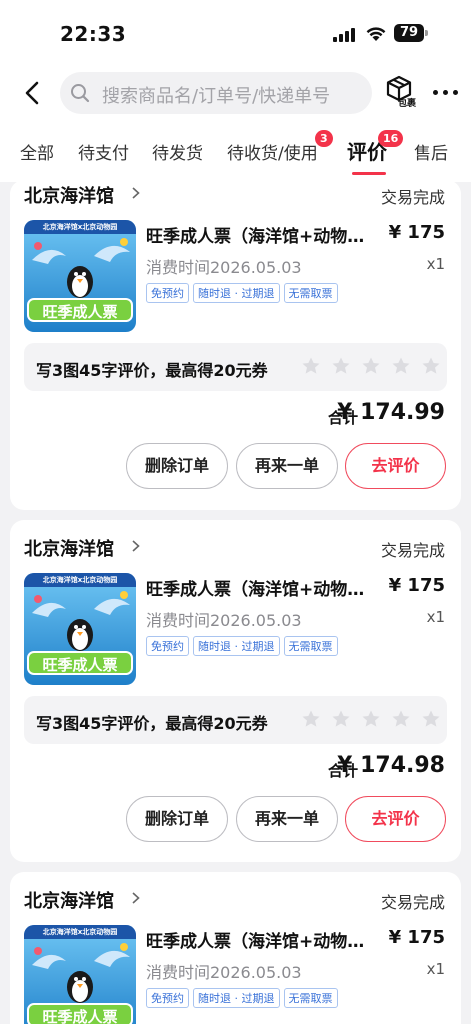 This screenshot has width=471, height=1024. I want to click on order-tabs: 全部 待支付 待发货 待收货/使用 3 评价 16 售后, so click(235, 154).